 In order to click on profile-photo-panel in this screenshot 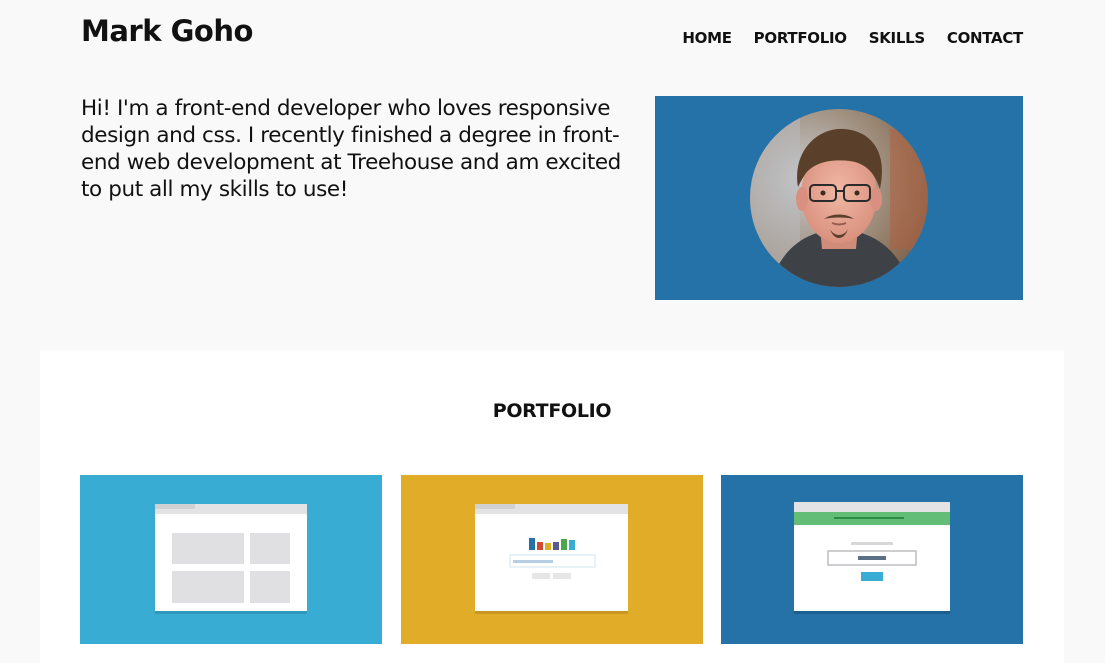, I will do `click(839, 198)`.